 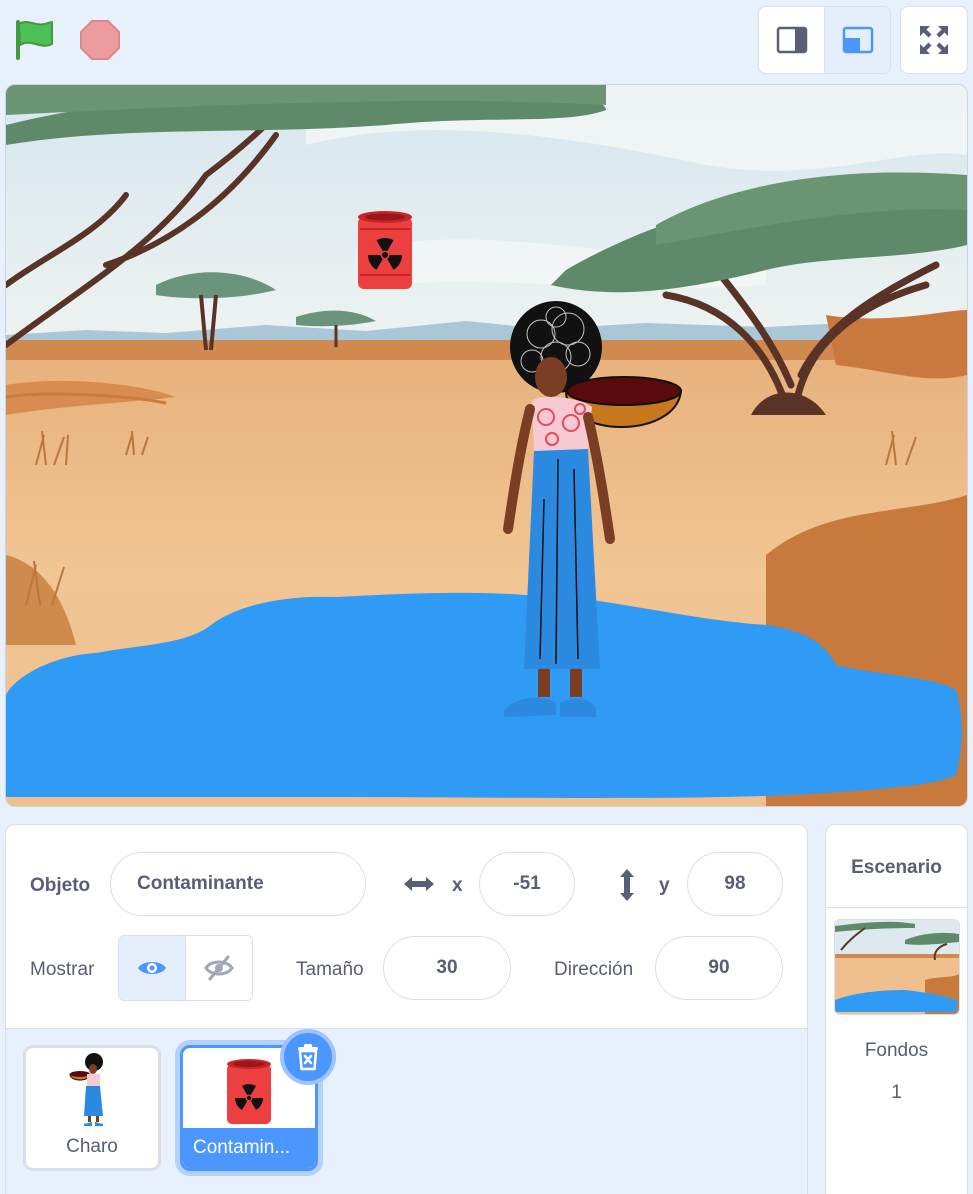 I want to click on divider, so click(x=896, y=907).